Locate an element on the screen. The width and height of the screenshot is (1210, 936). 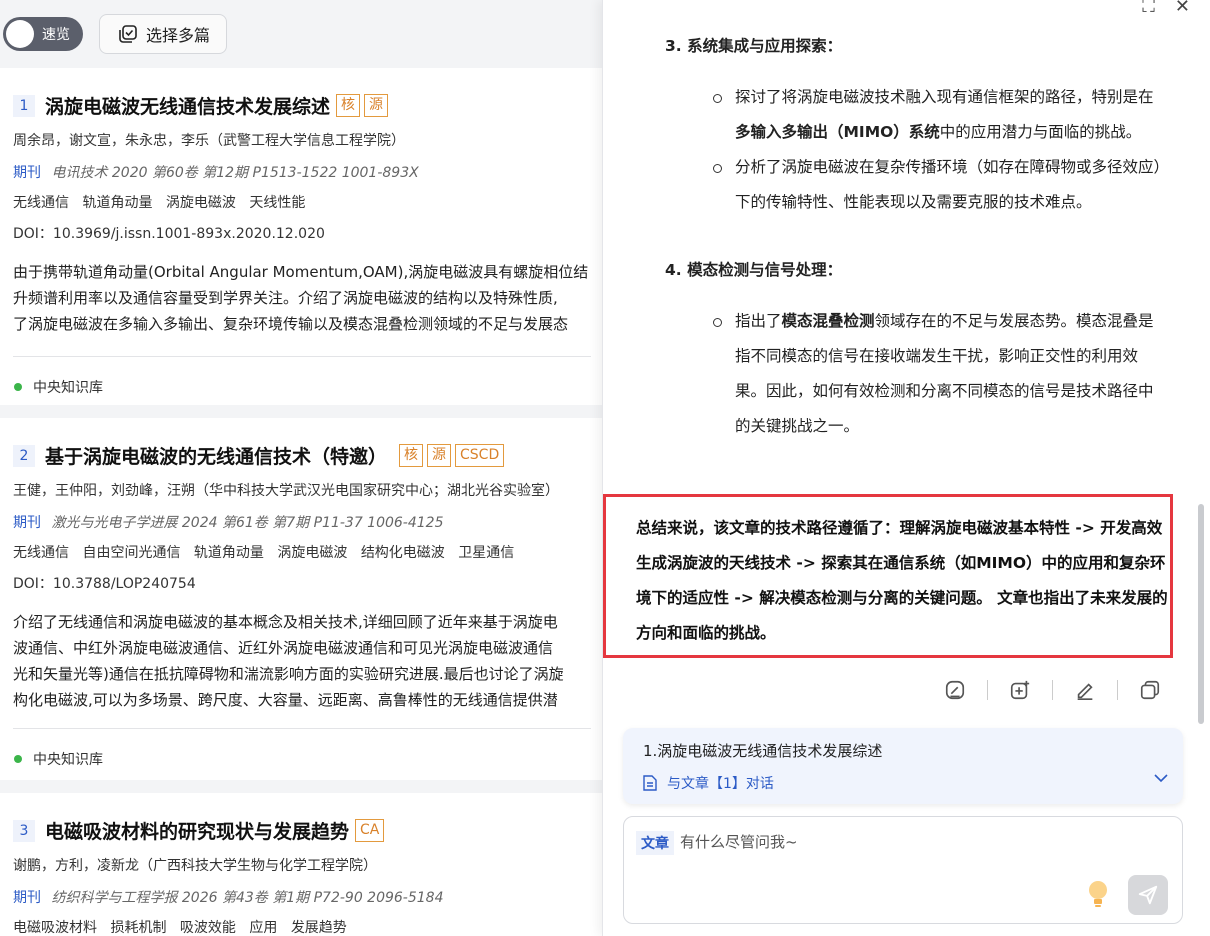
bullet-text: 中的应用潜力与面临的挑战。 is located at coordinates (1040, 132).